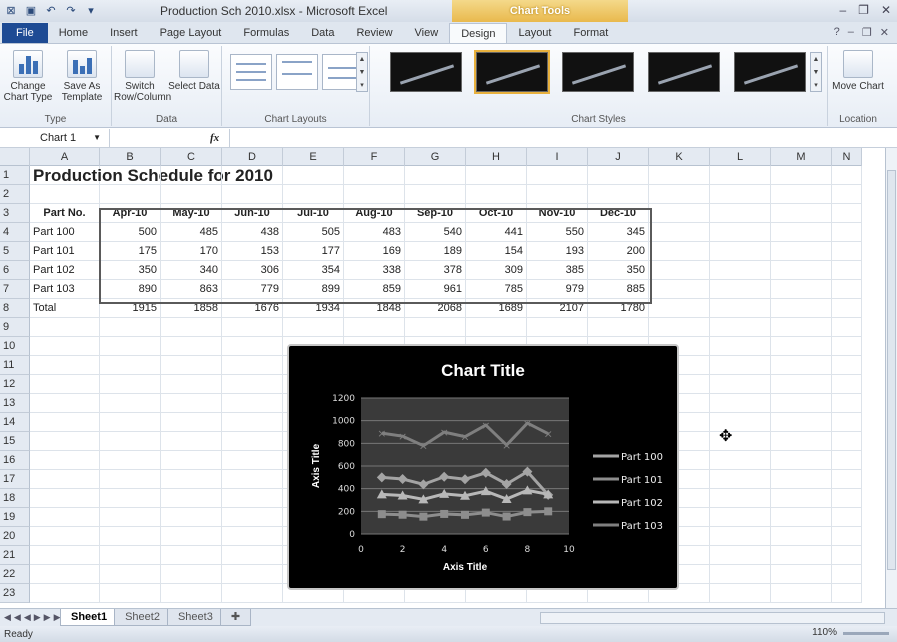  I want to click on row-header: 4, so click(15, 232).